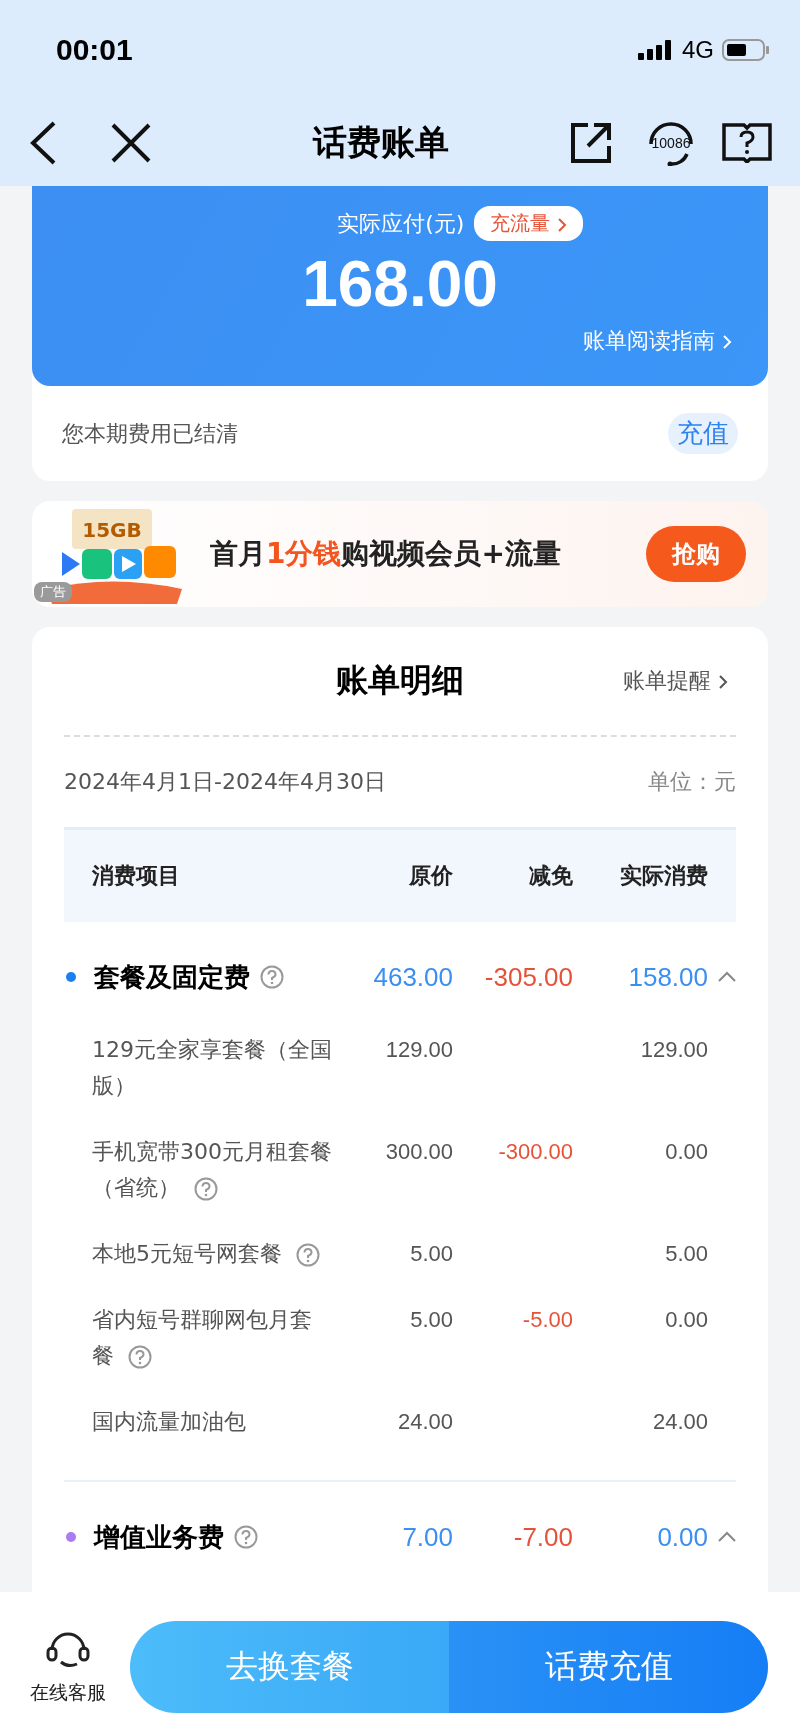 The width and height of the screenshot is (800, 1732). Describe the element at coordinates (418, 1152) in the screenshot. I see `item-original: 300.00` at that location.